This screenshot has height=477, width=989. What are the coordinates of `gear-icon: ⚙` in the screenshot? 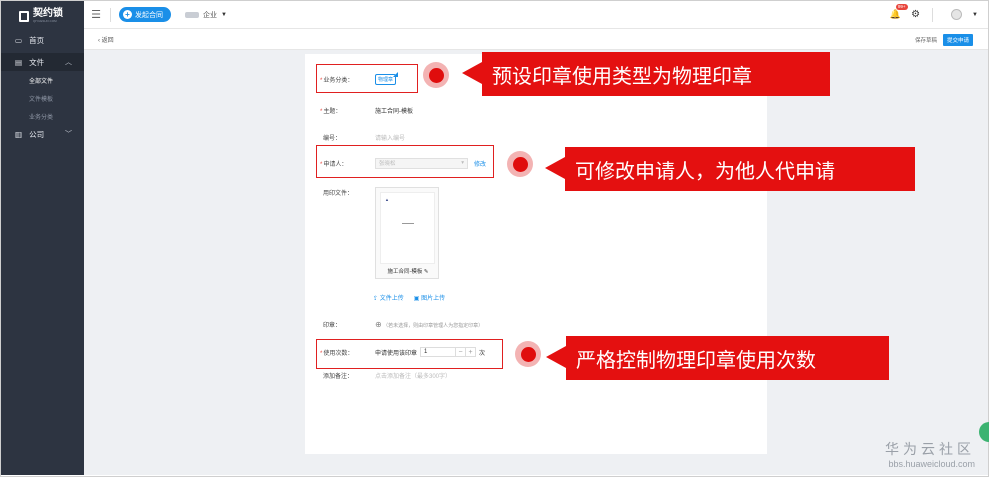 It's located at (915, 14).